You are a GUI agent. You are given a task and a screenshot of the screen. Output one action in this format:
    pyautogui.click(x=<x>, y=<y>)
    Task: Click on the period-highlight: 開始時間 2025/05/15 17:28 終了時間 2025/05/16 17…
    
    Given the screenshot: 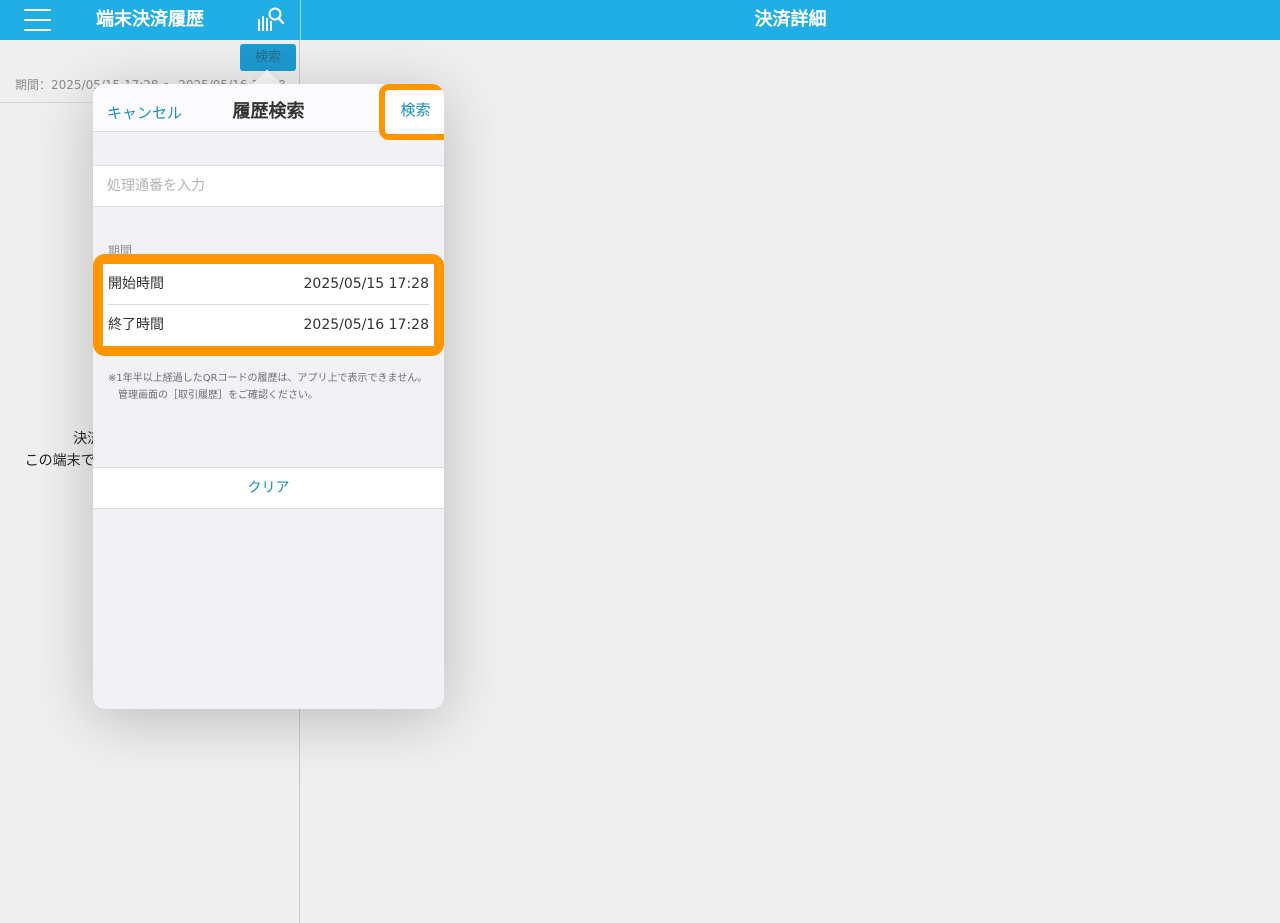 What is the action you would take?
    pyautogui.click(x=268, y=305)
    